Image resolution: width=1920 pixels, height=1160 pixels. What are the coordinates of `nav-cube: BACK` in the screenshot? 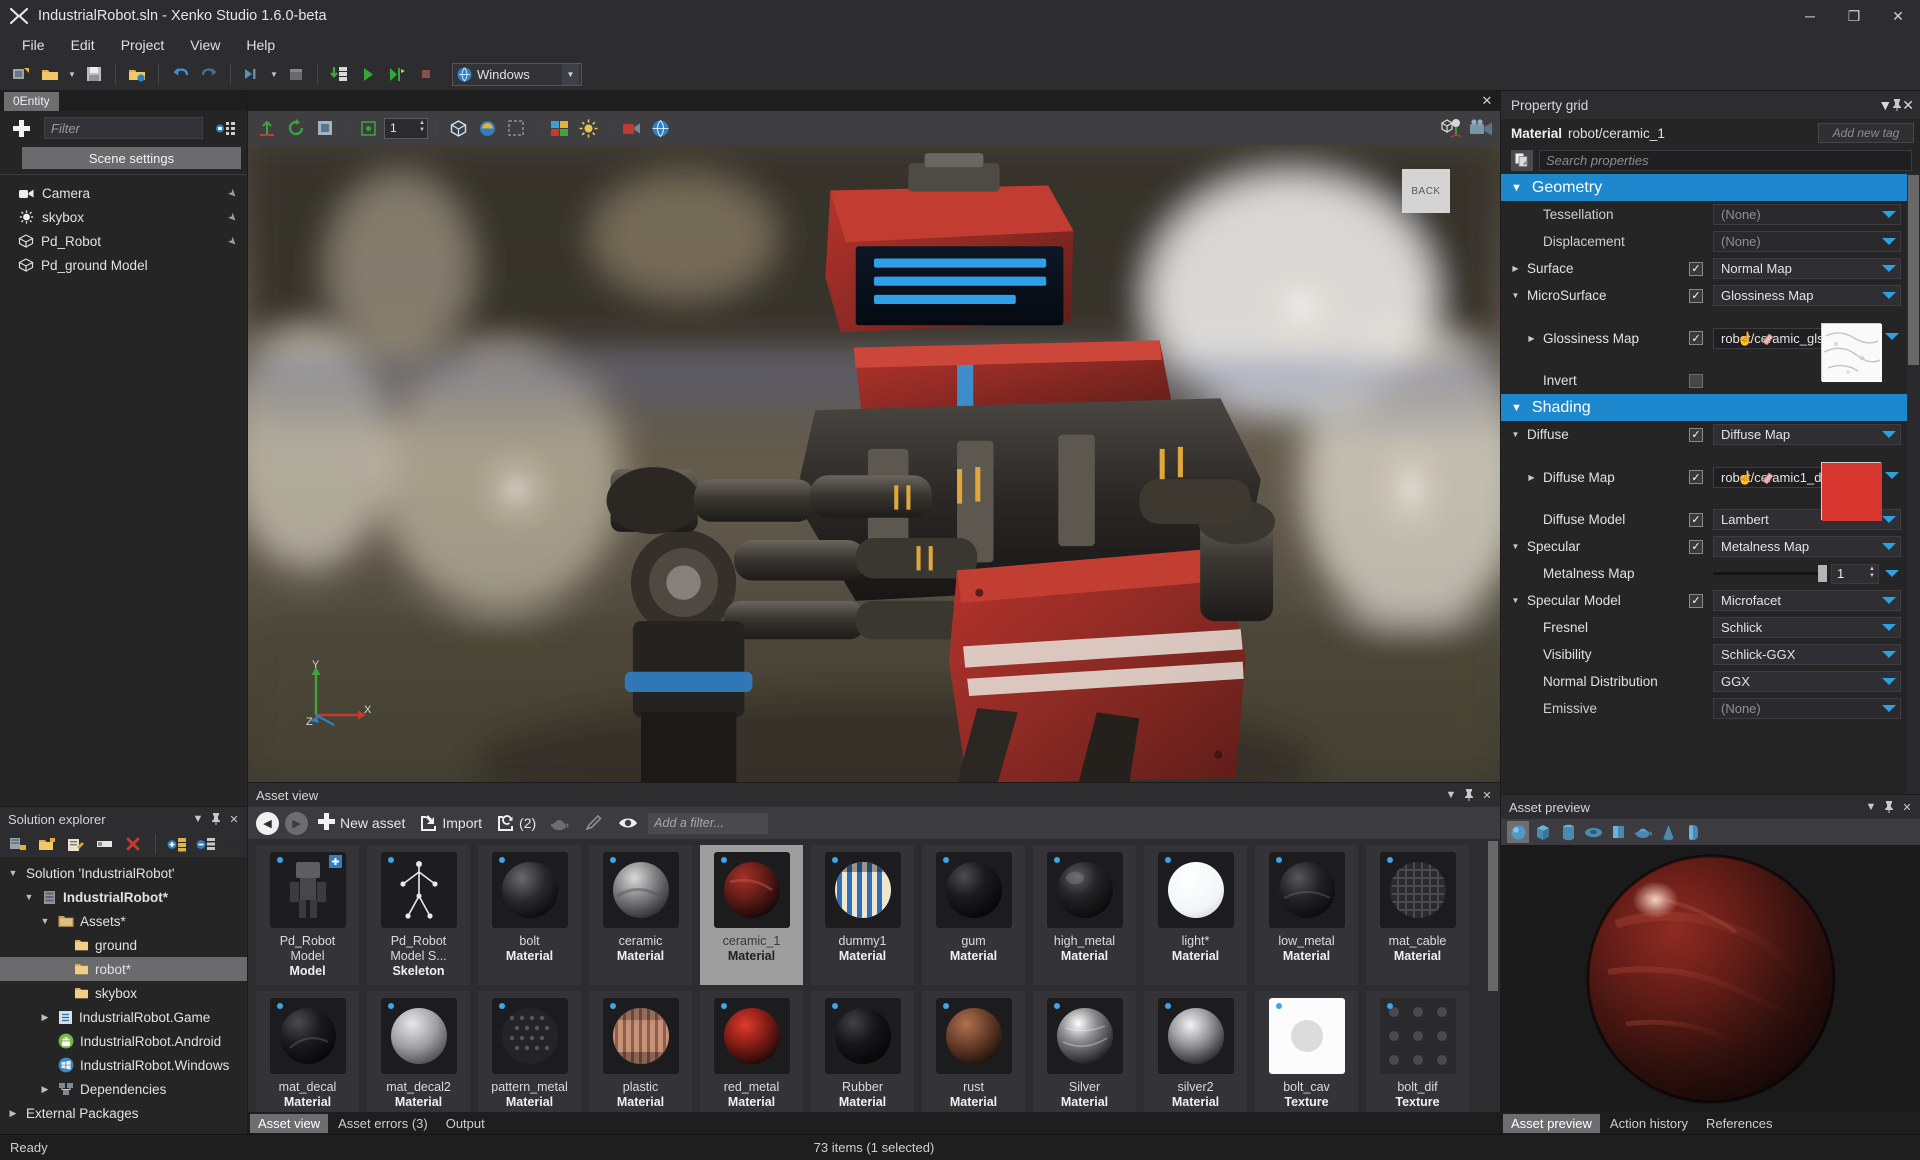 It's located at (1426, 191).